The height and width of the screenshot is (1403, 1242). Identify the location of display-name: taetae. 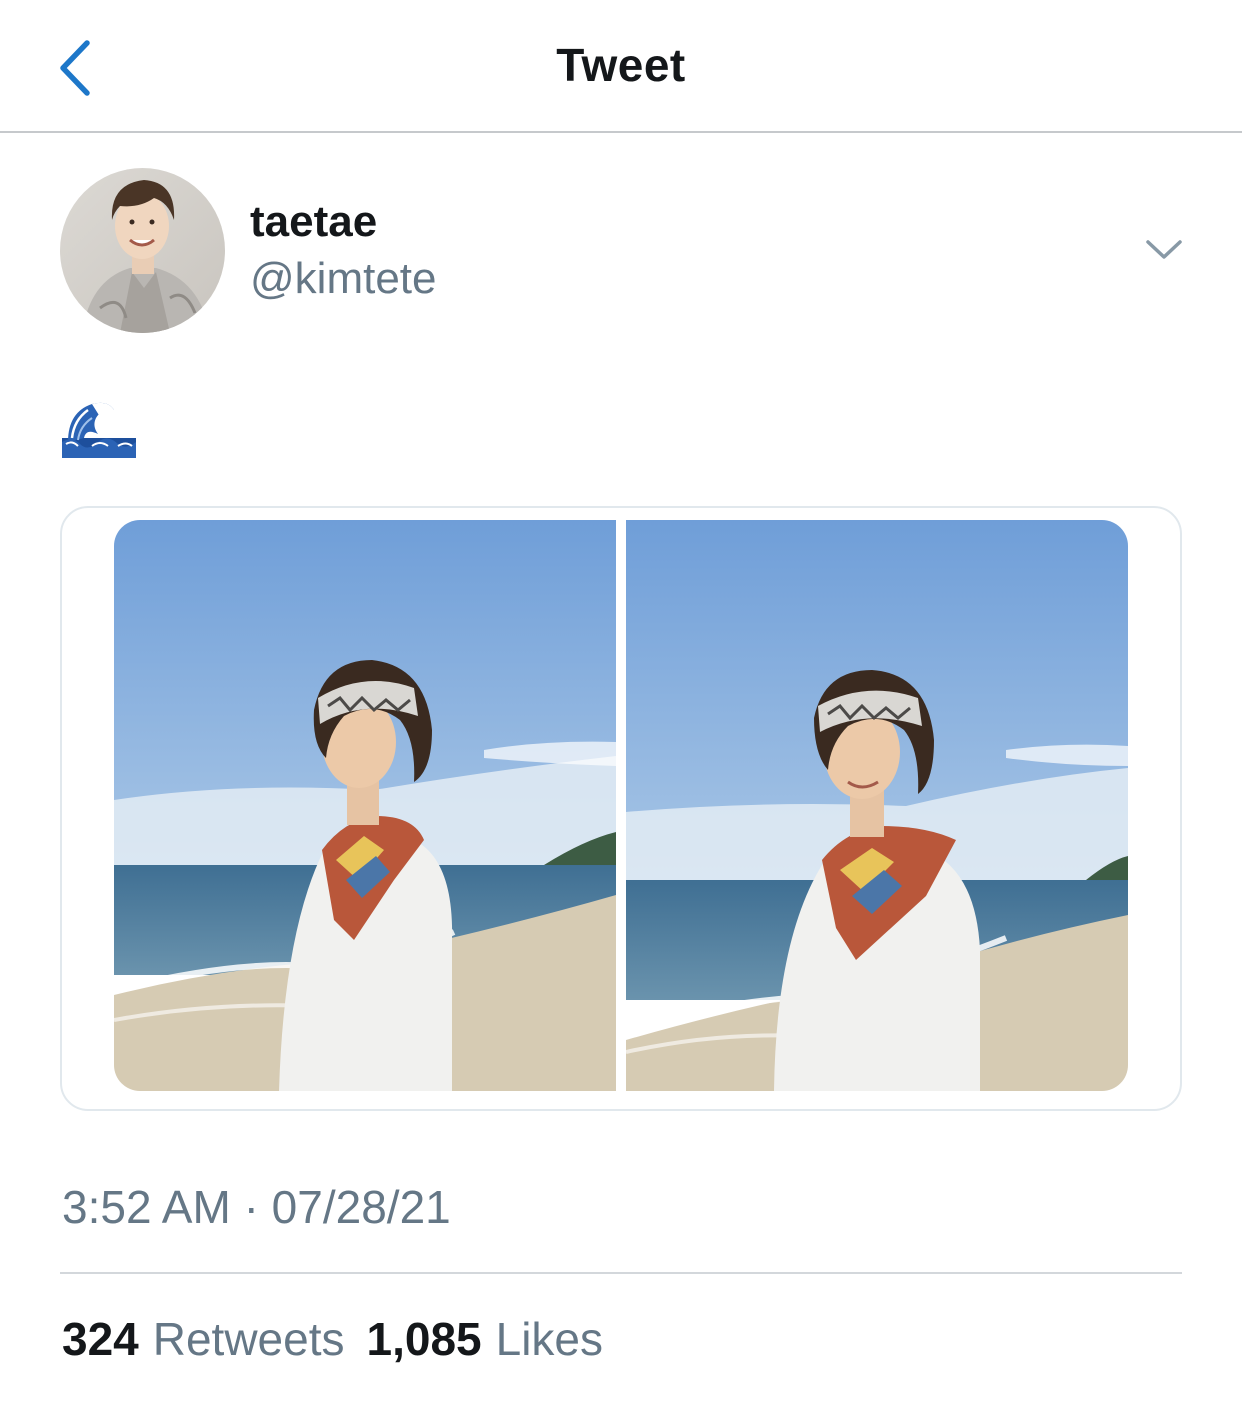
(313, 222).